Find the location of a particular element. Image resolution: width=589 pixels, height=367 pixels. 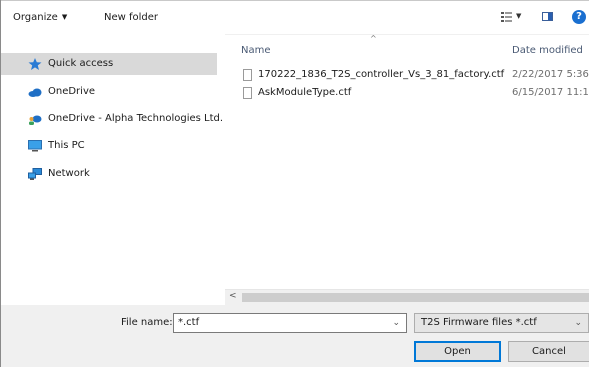

file-name-input: *.ctf ⌄ is located at coordinates (290, 323).